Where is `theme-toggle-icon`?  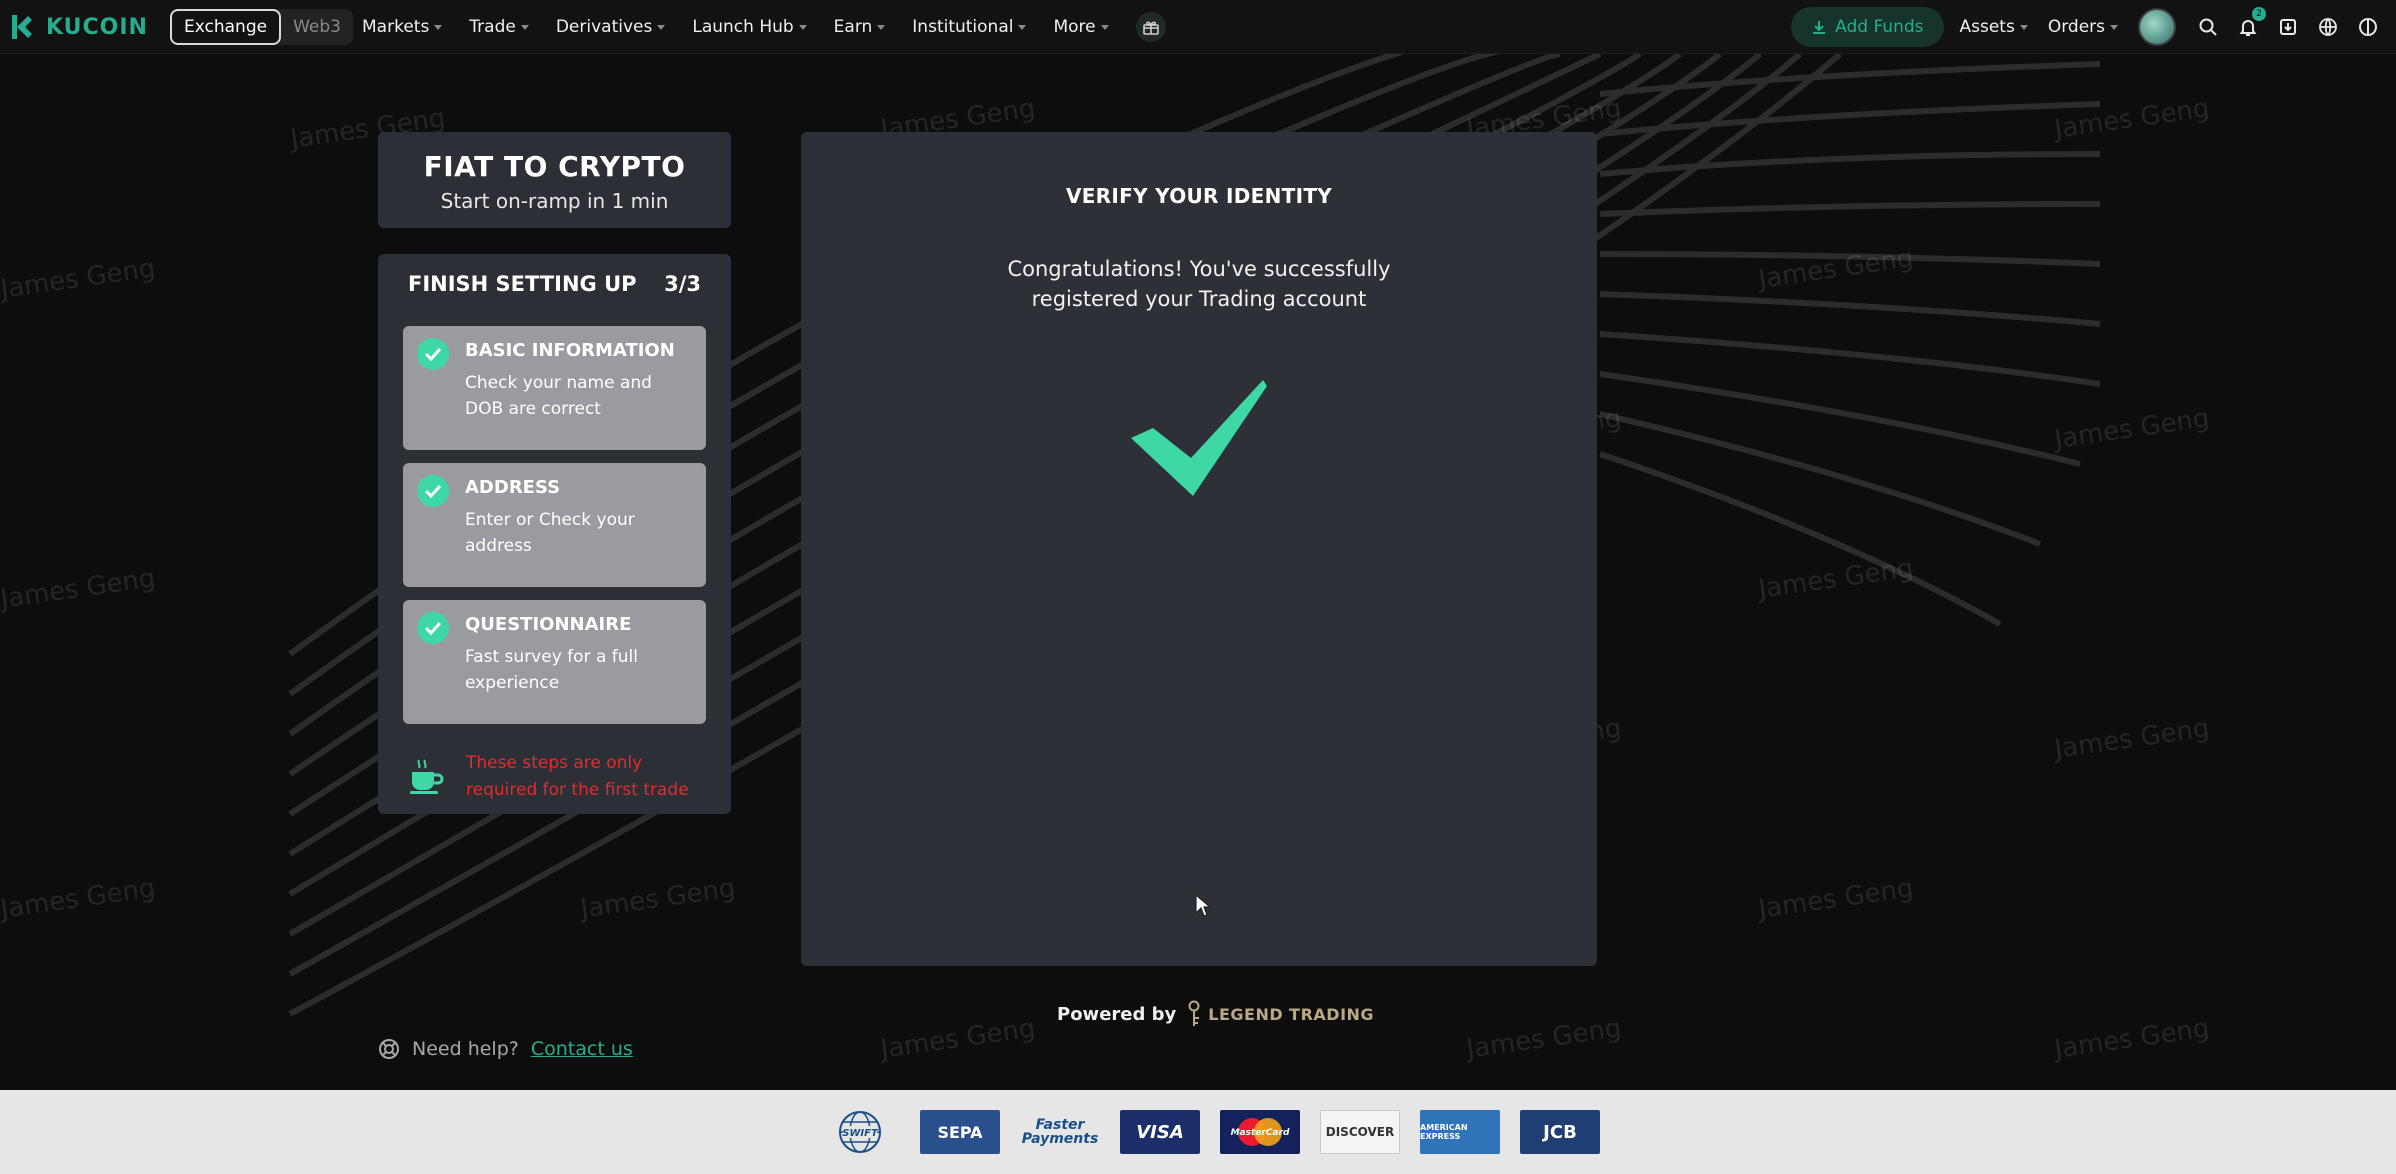
theme-toggle-icon is located at coordinates (2368, 27).